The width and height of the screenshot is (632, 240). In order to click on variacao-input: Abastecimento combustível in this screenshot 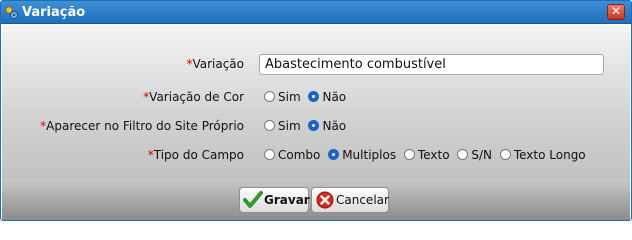, I will do `click(431, 64)`.